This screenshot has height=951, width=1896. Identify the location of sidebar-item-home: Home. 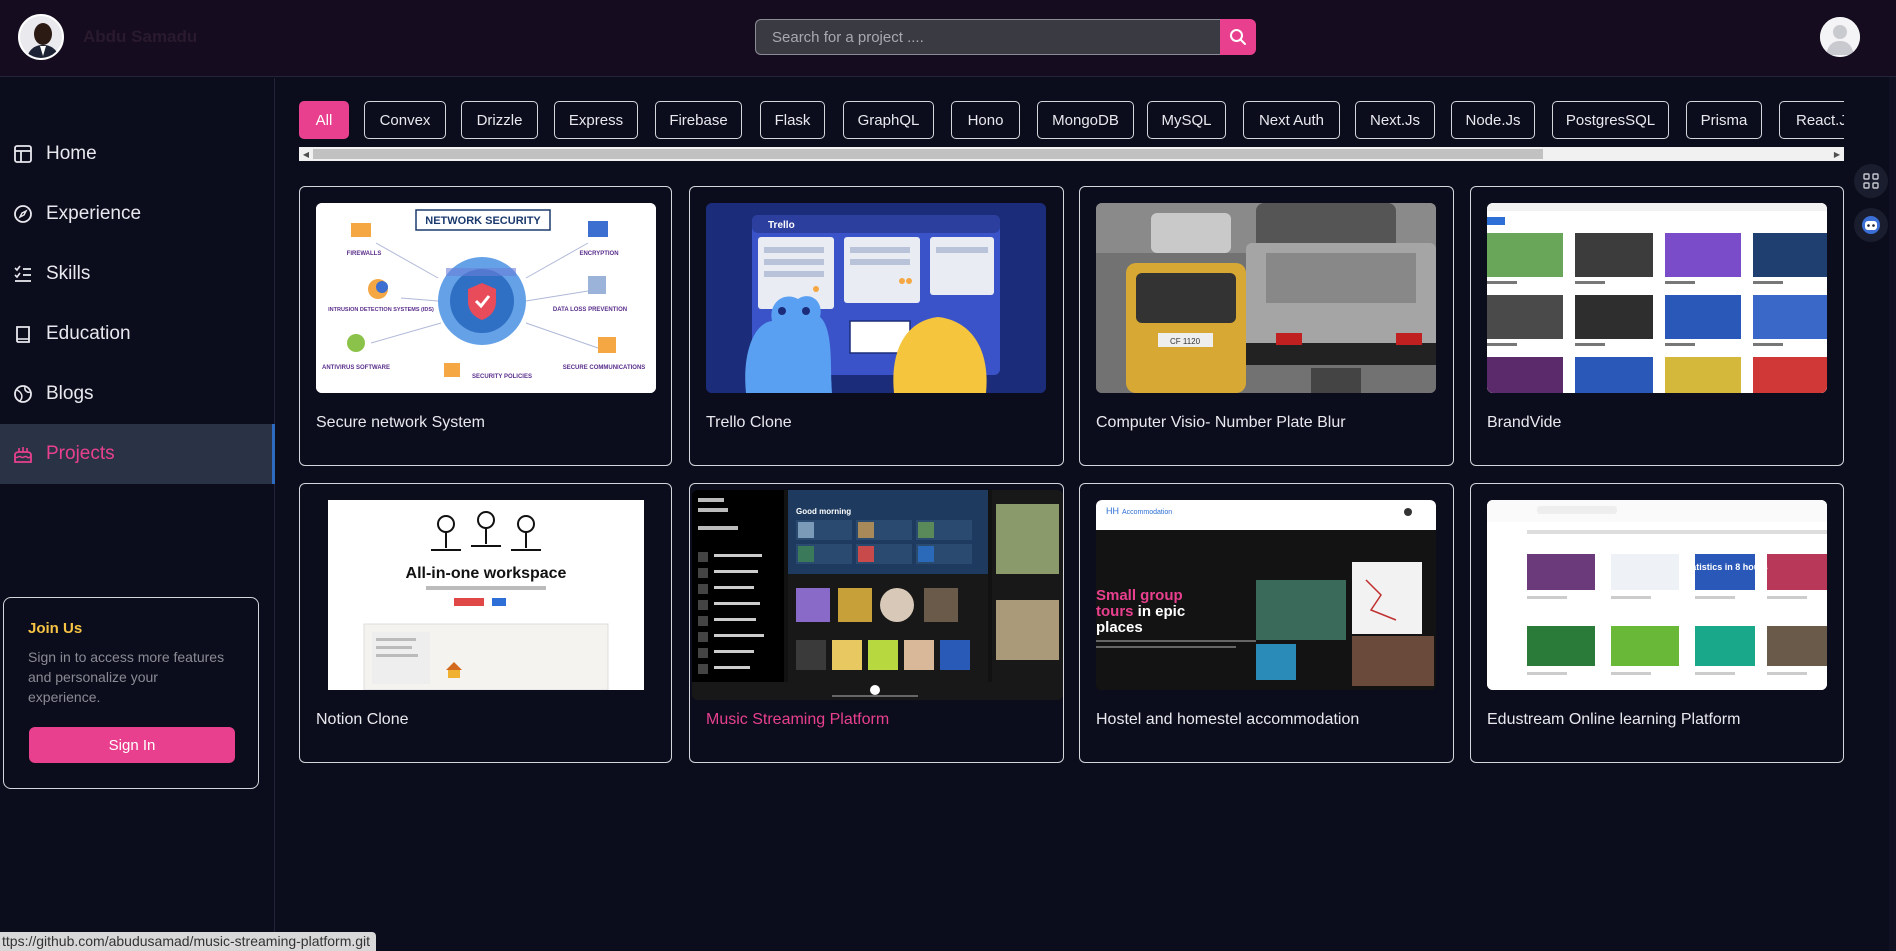
(137, 154).